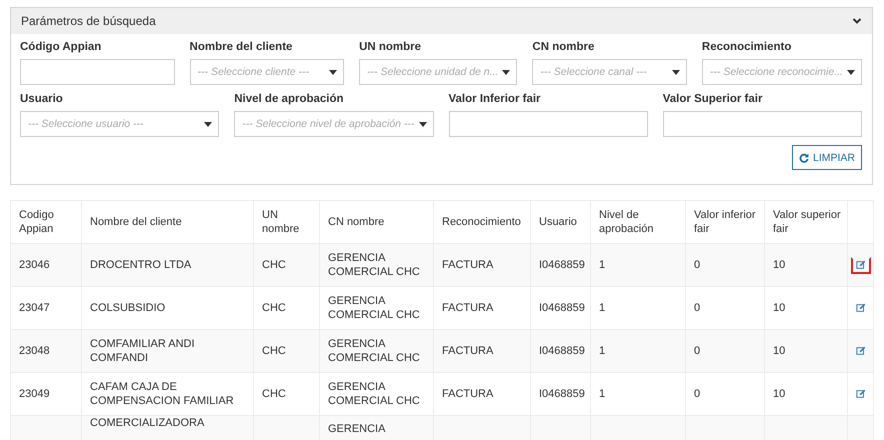 This screenshot has height=440, width=884. What do you see at coordinates (46, 265) in the screenshot?
I see `table-cell: 23046` at bounding box center [46, 265].